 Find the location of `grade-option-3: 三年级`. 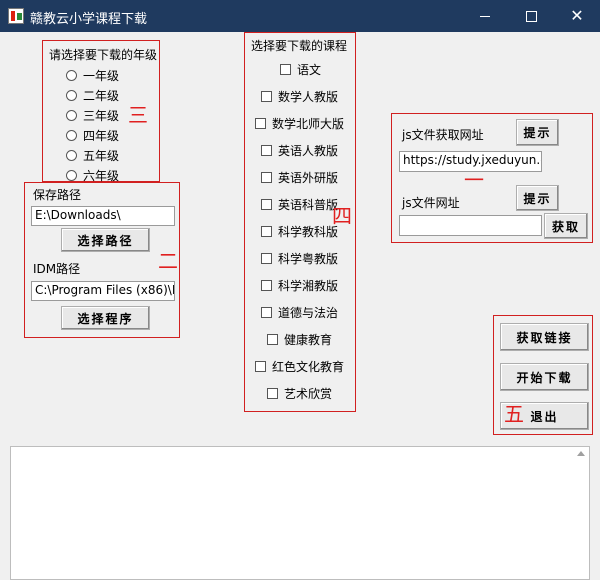

grade-option-3: 三年级 is located at coordinates (92, 115).